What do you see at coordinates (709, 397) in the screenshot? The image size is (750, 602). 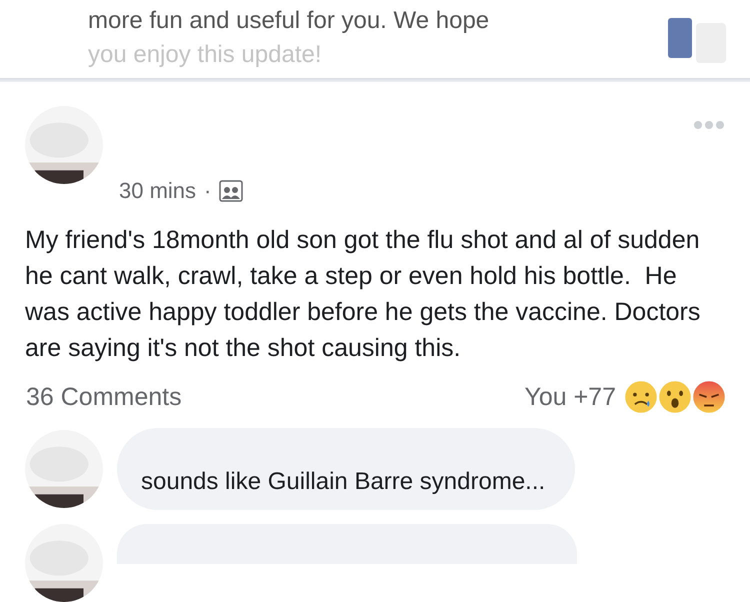 I see `angry-reaction-icon` at bounding box center [709, 397].